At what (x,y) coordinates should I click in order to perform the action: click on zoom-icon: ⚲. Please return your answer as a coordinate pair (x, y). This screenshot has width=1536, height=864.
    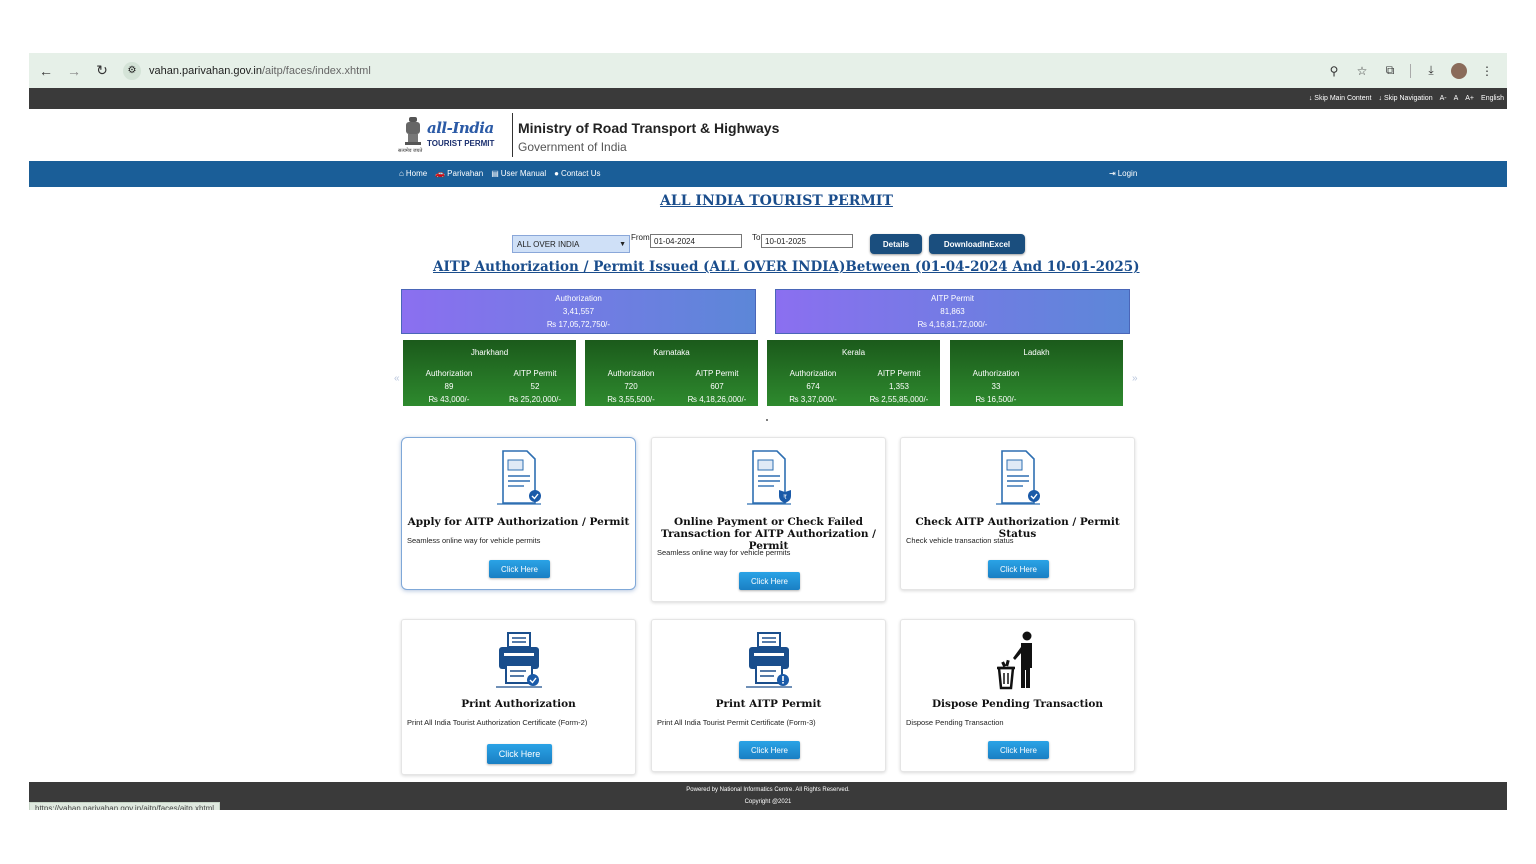
    Looking at the image, I should click on (1334, 71).